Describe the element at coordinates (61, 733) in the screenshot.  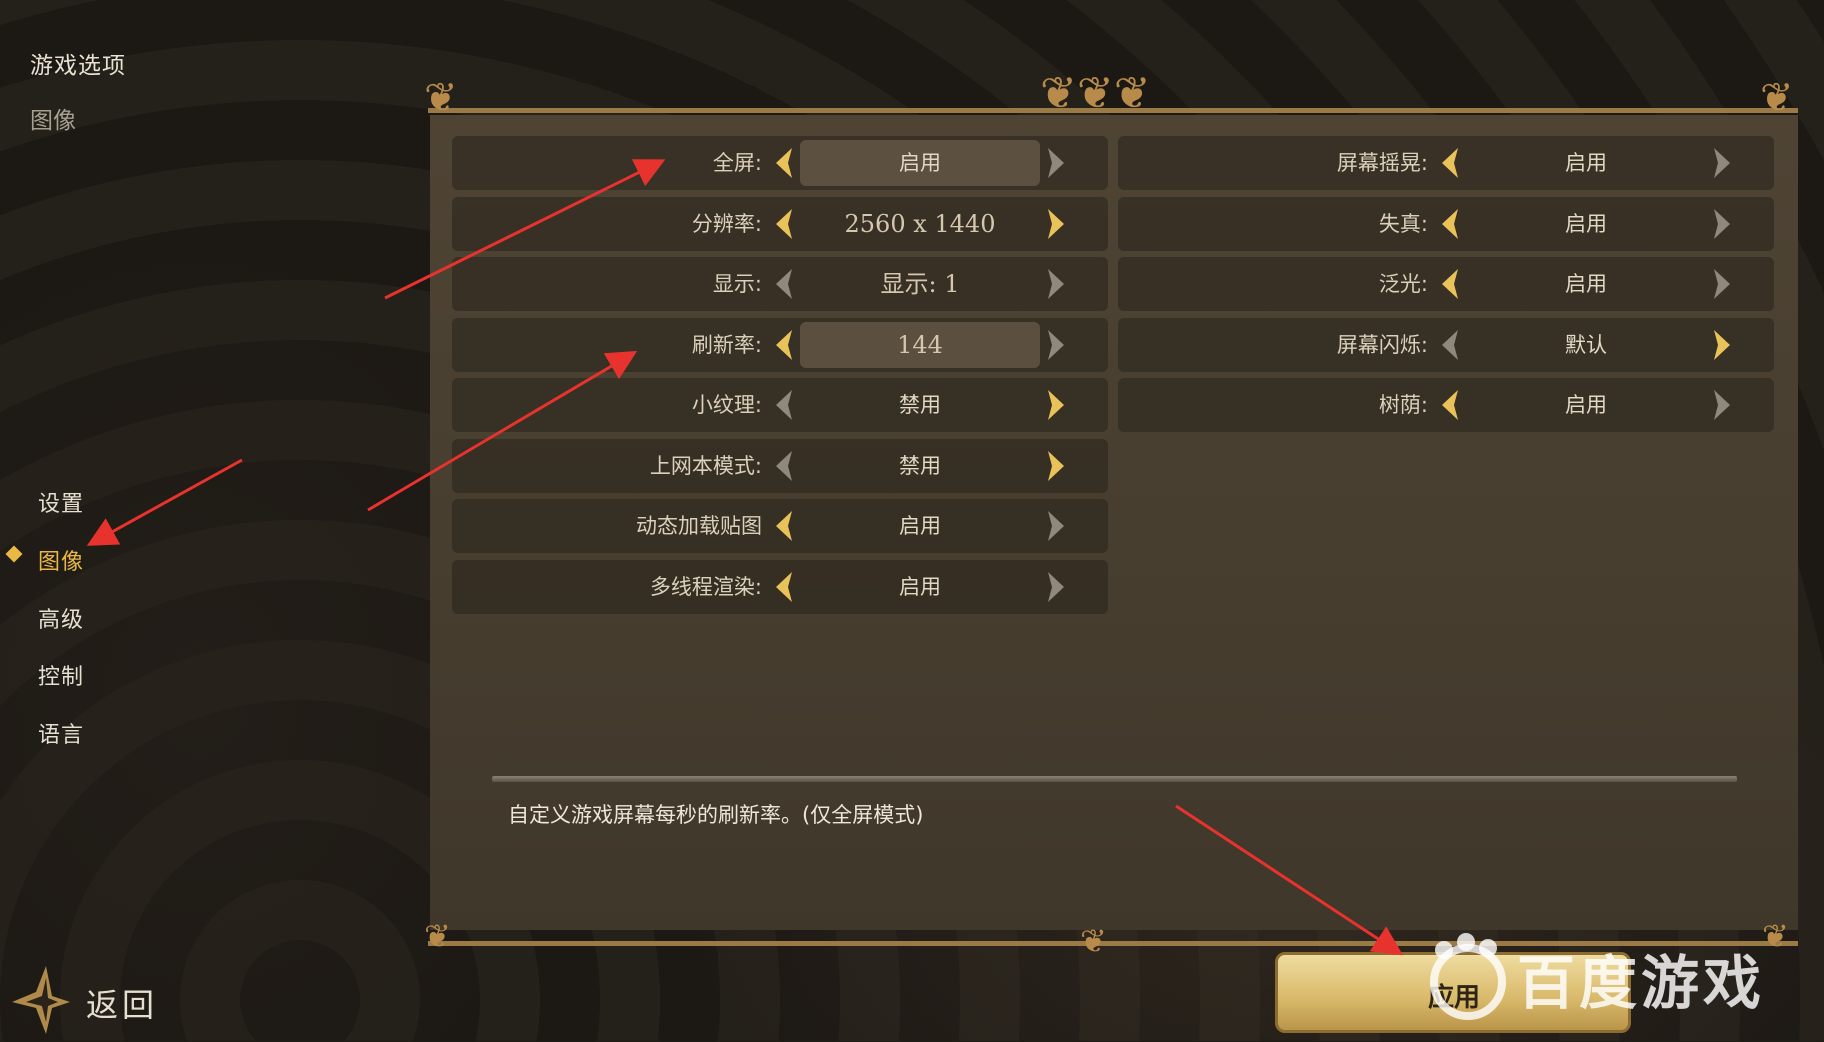
I see `nav-item-language: 语言` at that location.